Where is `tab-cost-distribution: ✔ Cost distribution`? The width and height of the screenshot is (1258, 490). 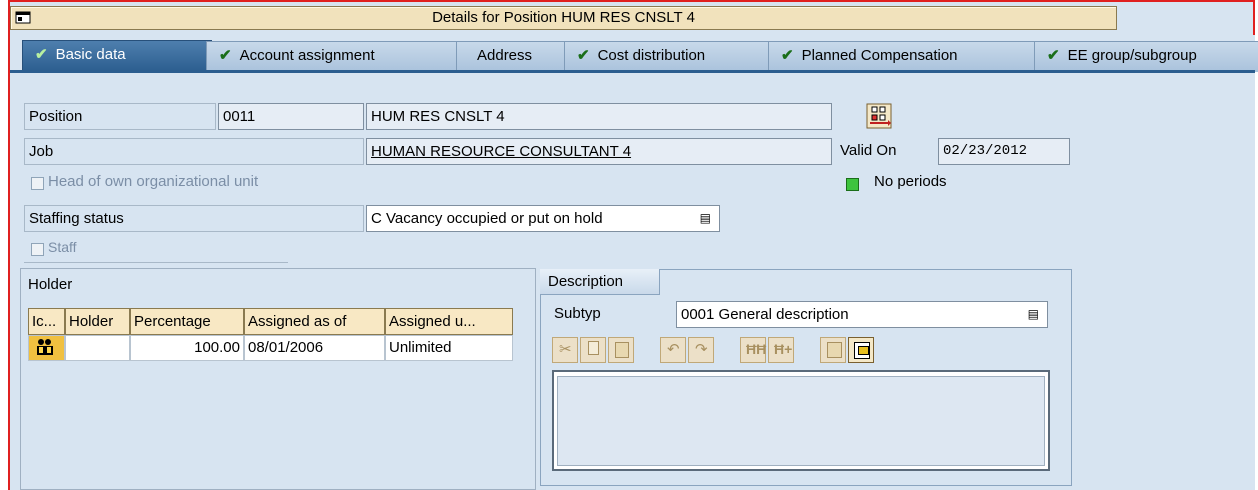 tab-cost-distribution: ✔ Cost distribution is located at coordinates (669, 56).